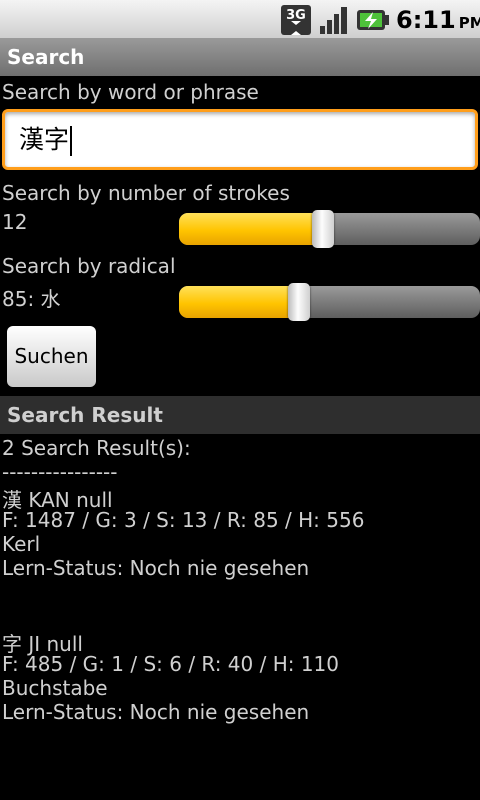 The image size is (480, 800). Describe the element at coordinates (240, 139) in the screenshot. I see `search-input: 漢字` at that location.